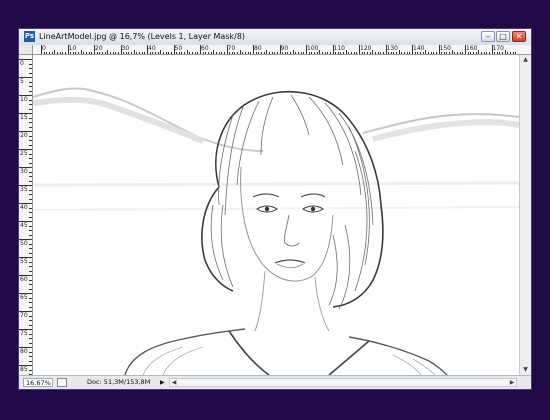 The image size is (550, 420). What do you see at coordinates (525, 370) in the screenshot?
I see `scroll-down-arrow: ▼` at bounding box center [525, 370].